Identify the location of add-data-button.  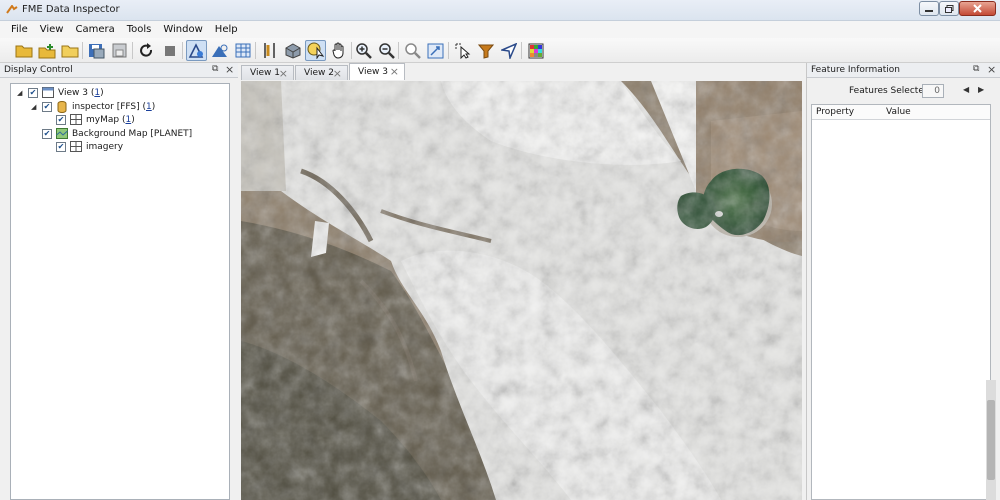
(46, 50).